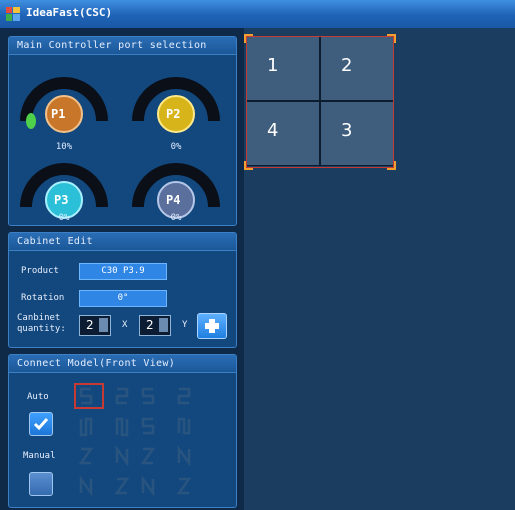  Describe the element at coordinates (357, 133) in the screenshot. I see `cabinet-cell-3: 3` at that location.